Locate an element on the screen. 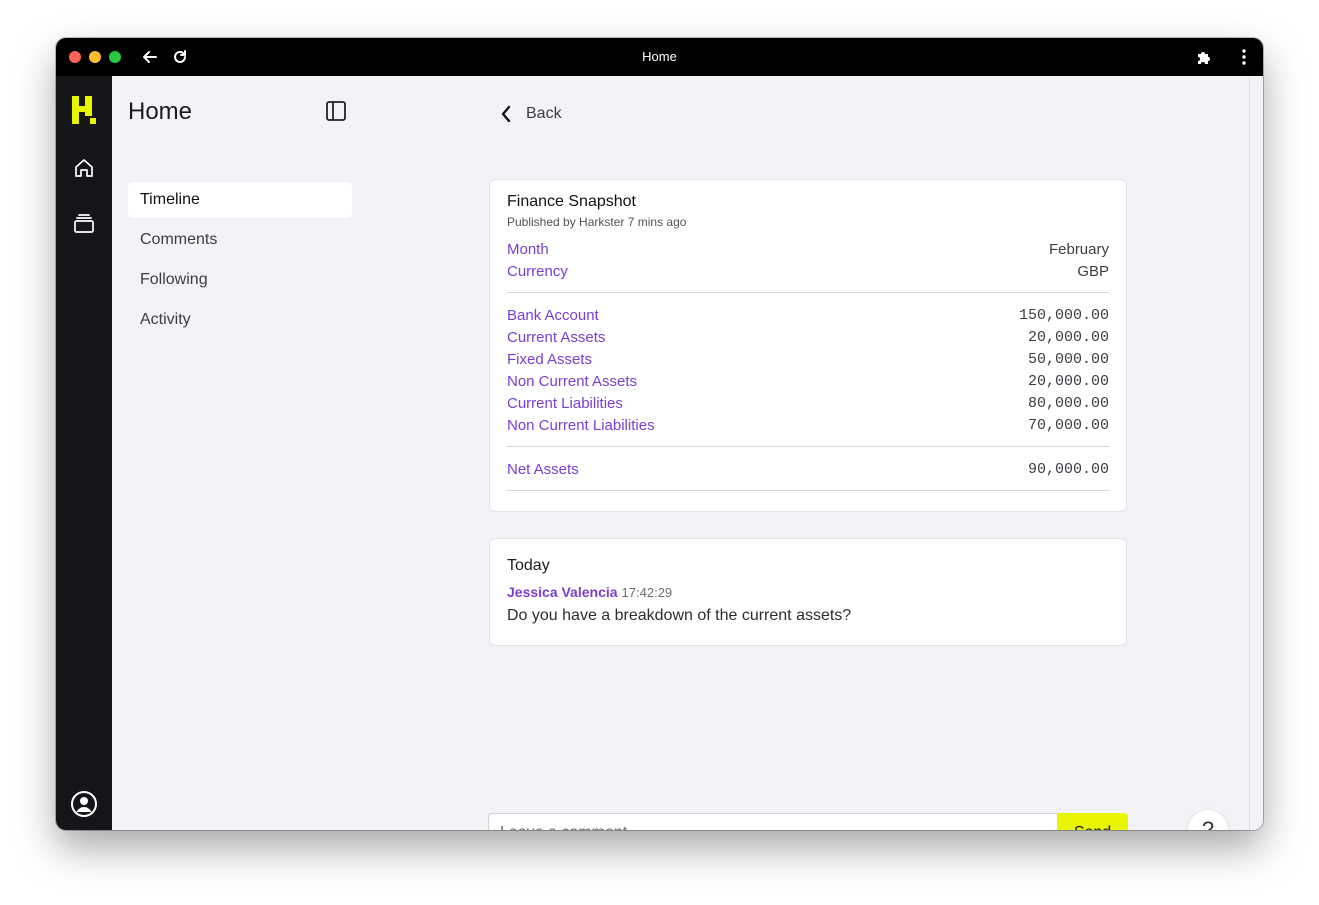 This screenshot has height=905, width=1319. meta-value: GBP is located at coordinates (1093, 271).